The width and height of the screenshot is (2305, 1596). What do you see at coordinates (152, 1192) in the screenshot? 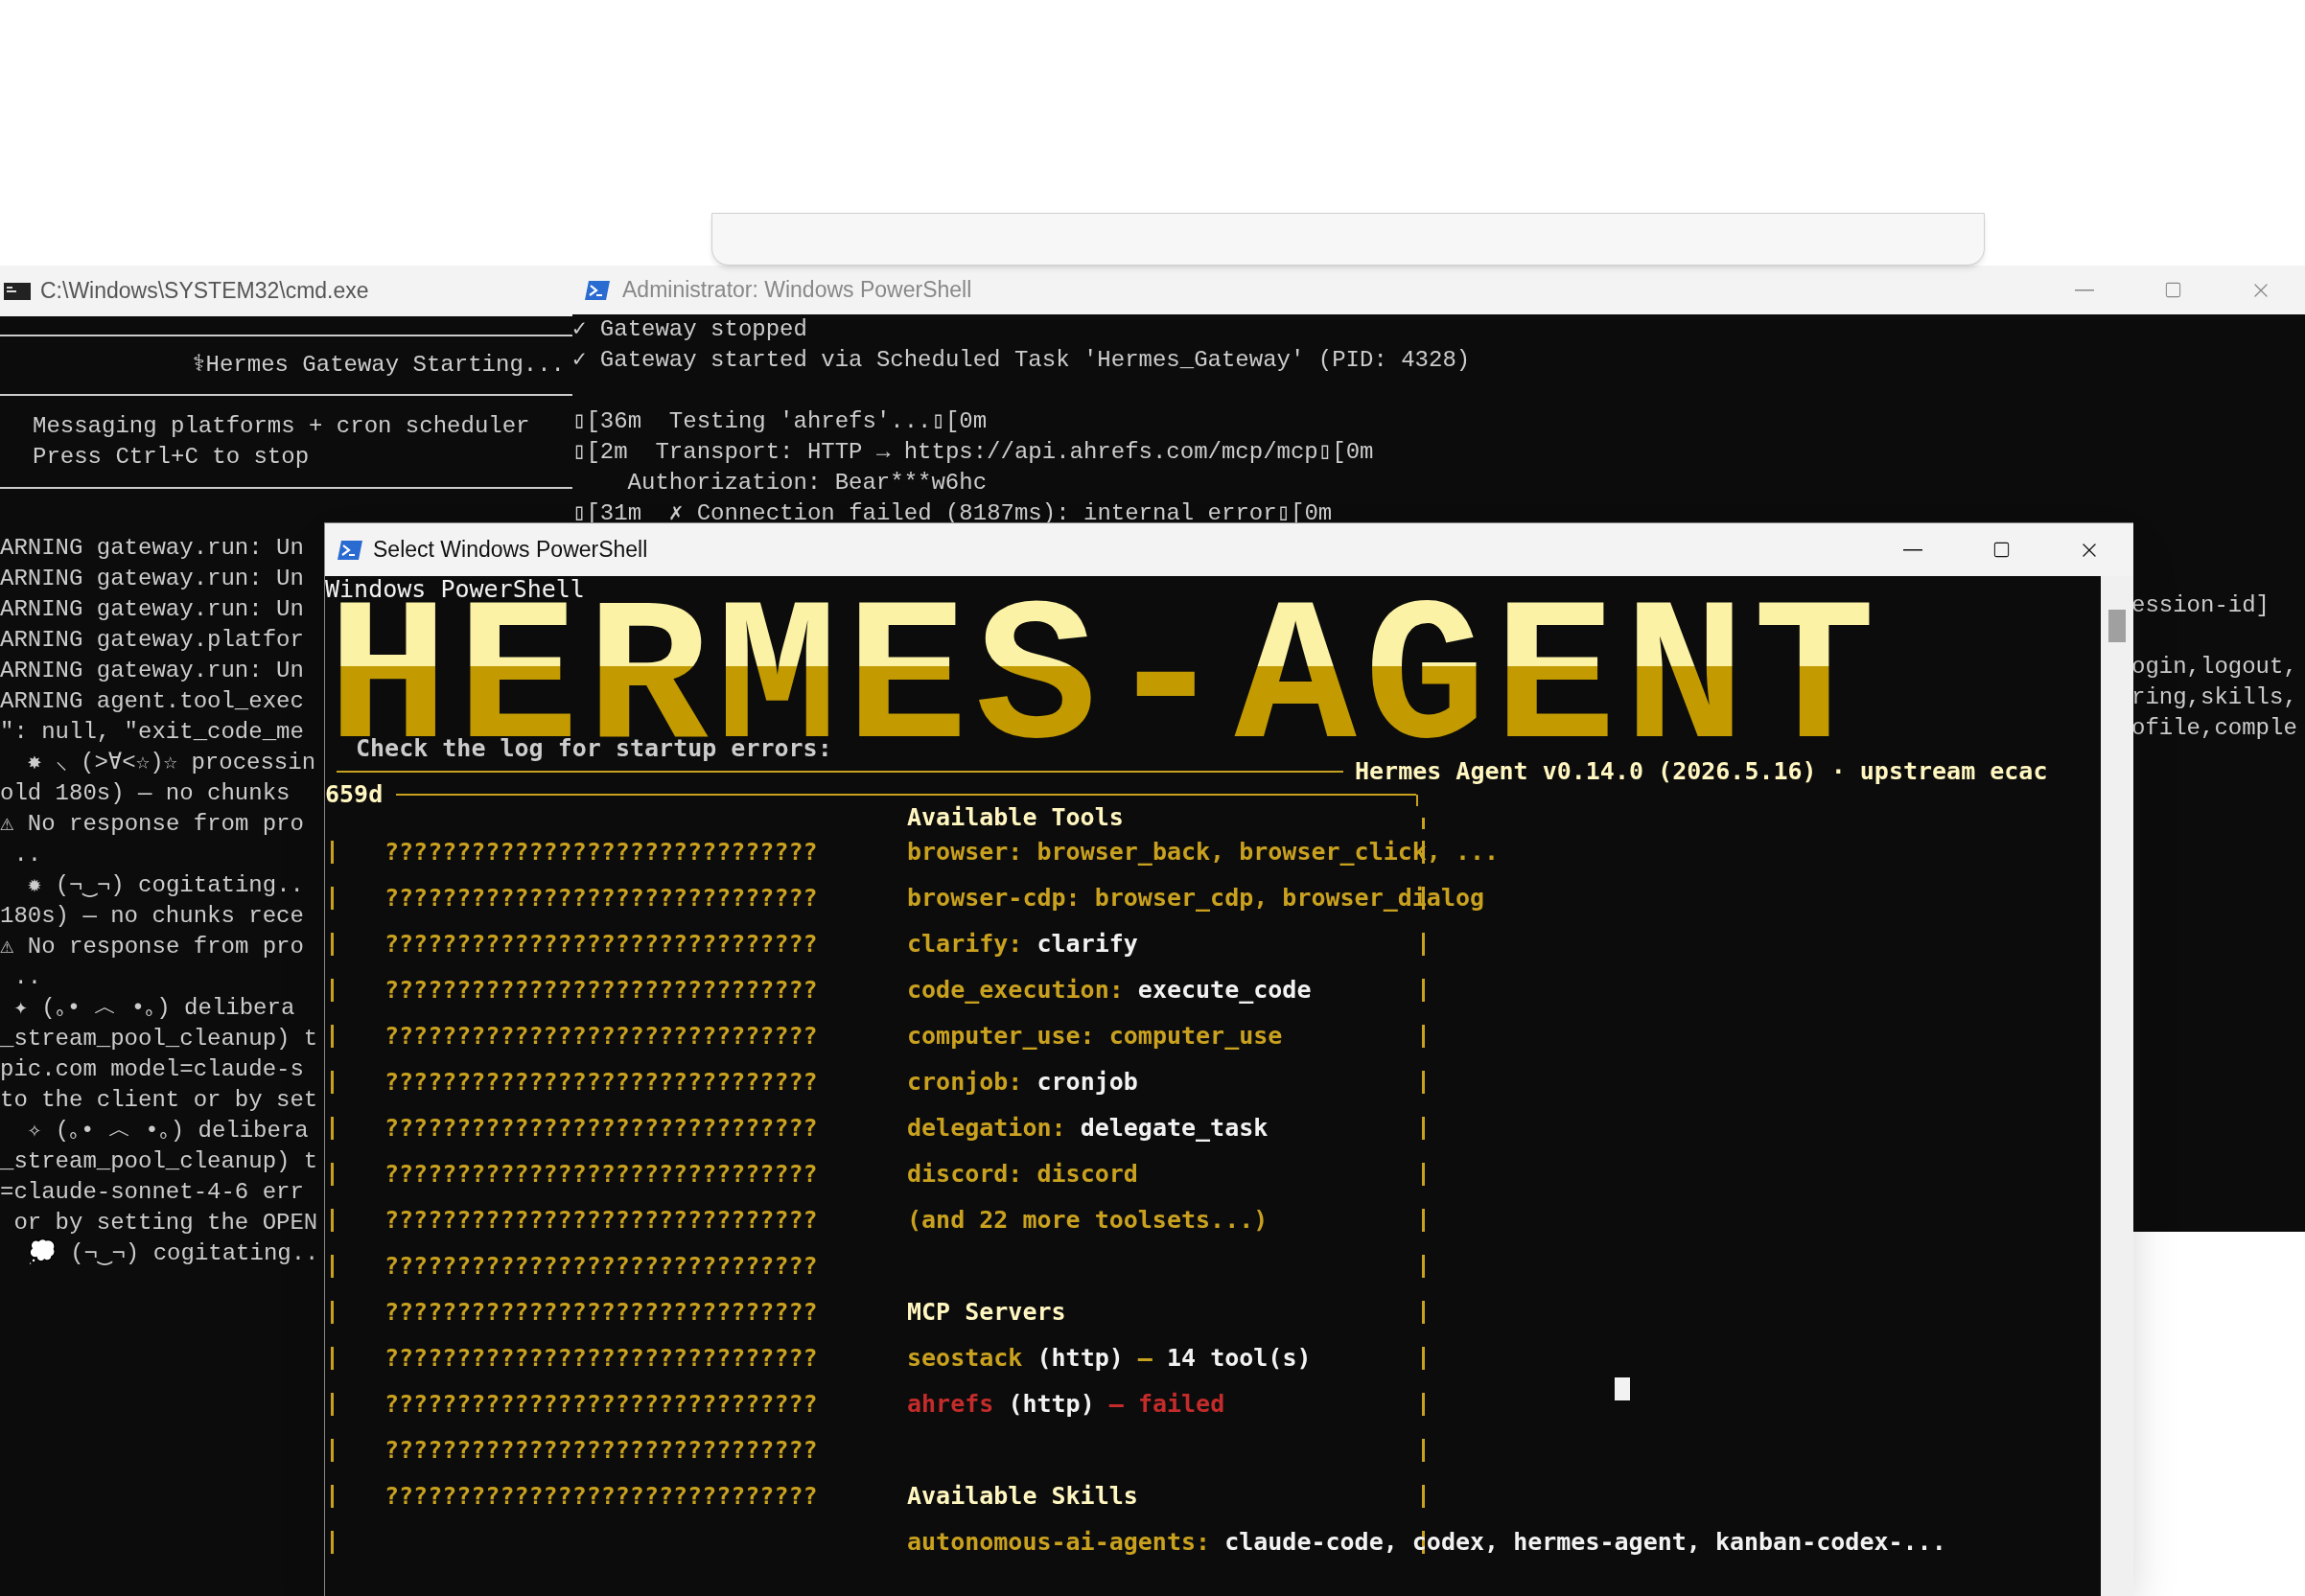
I see `log-line: =claude-sonnet-4-6 err` at bounding box center [152, 1192].